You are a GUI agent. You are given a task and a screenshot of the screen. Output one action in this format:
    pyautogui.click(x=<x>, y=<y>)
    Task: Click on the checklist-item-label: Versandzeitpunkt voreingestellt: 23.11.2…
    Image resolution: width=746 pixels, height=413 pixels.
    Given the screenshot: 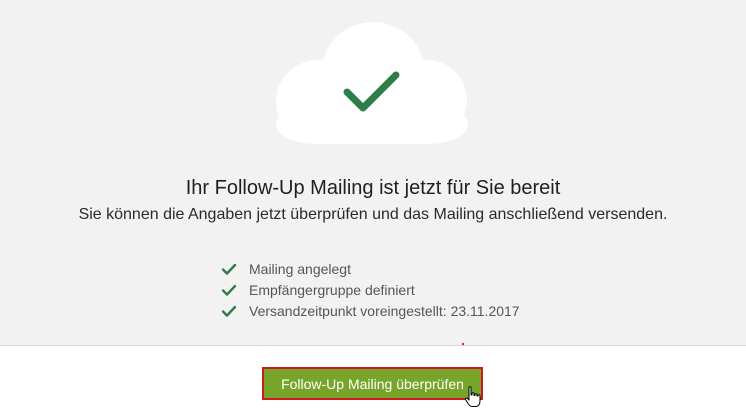 What is the action you would take?
    pyautogui.click(x=384, y=310)
    